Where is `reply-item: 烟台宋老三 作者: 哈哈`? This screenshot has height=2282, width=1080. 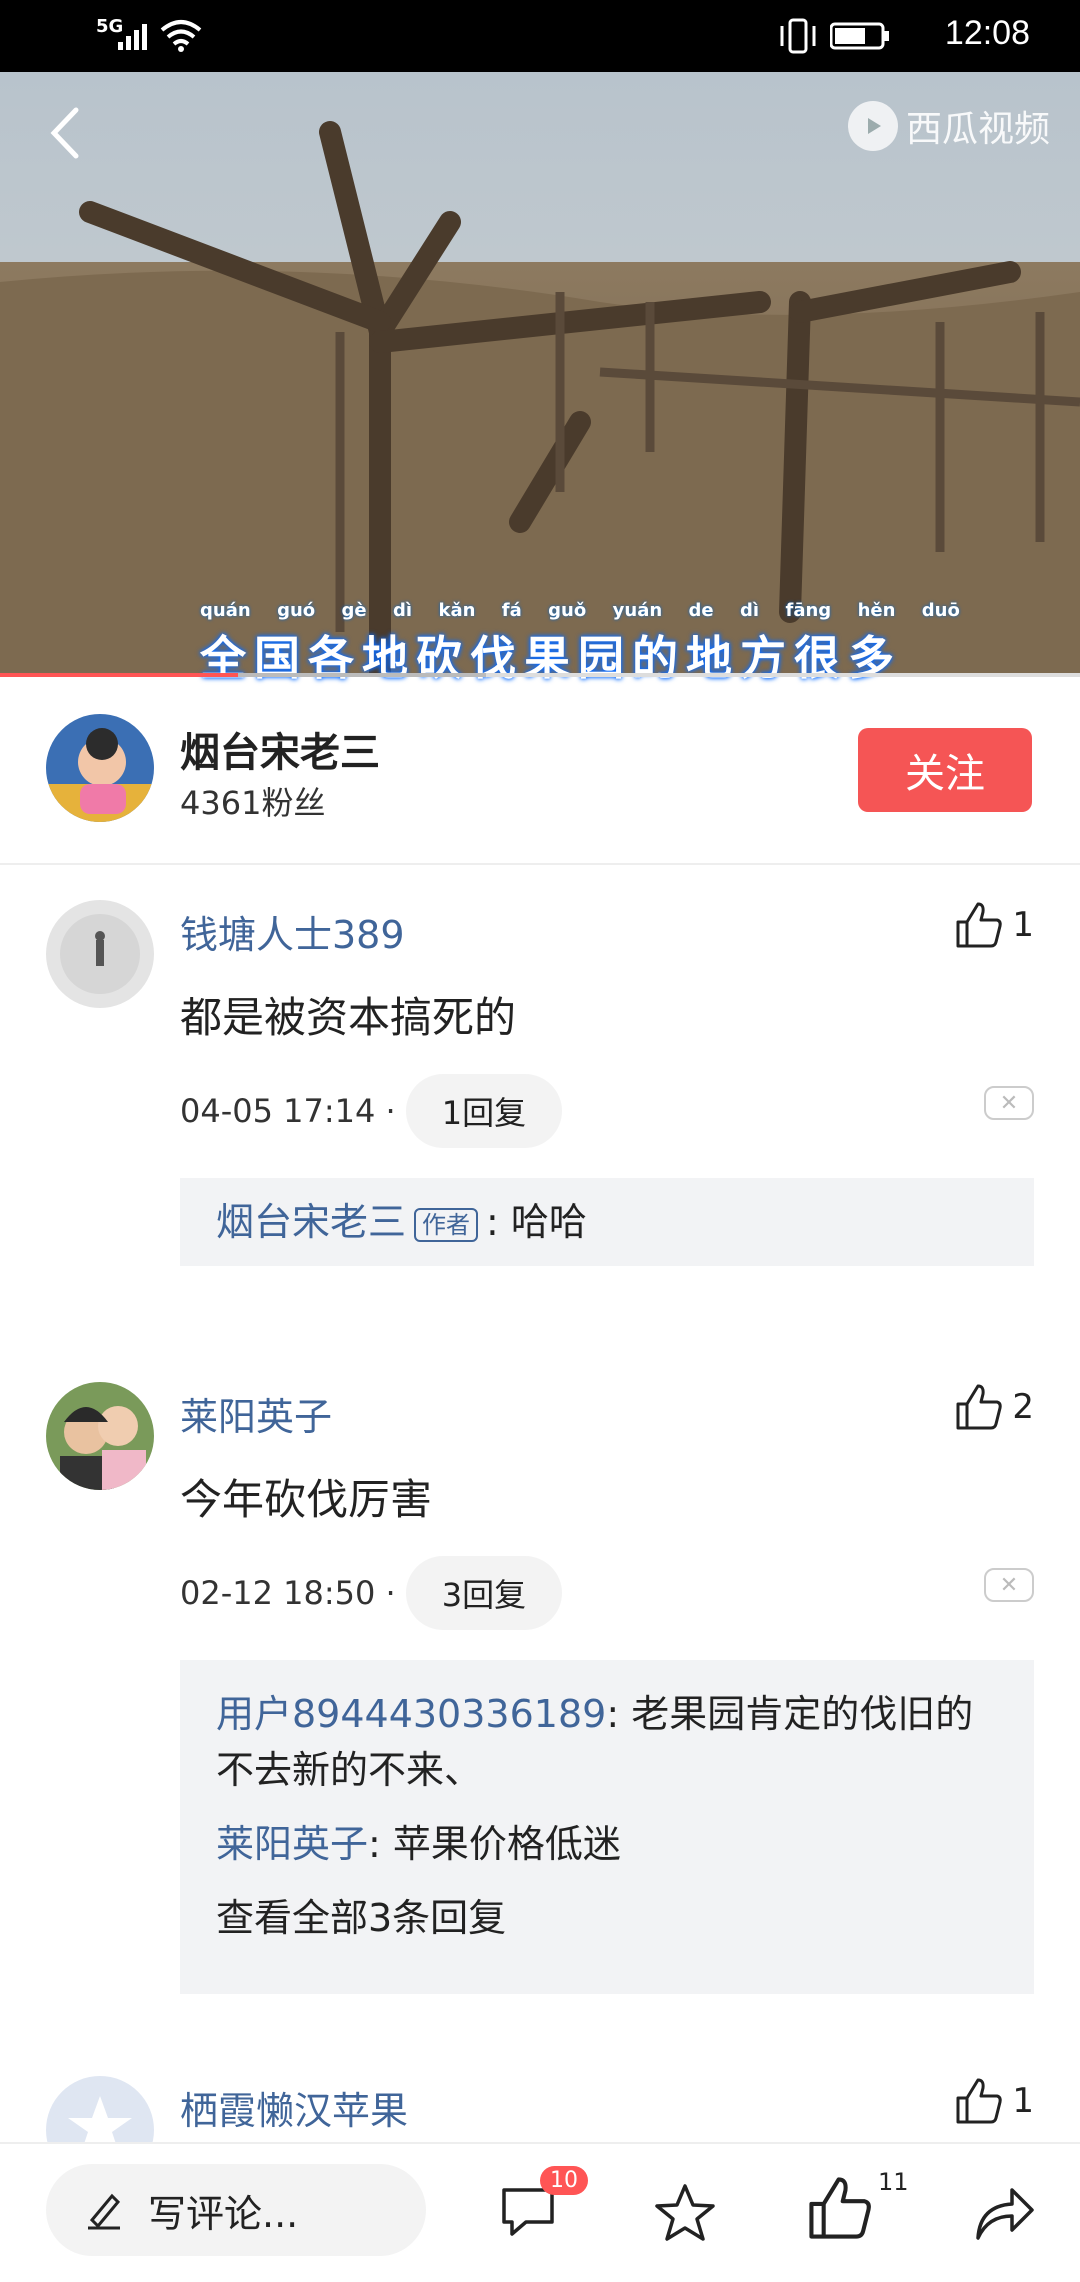
reply-item: 烟台宋老三 作者: 哈哈 is located at coordinates (401, 1222).